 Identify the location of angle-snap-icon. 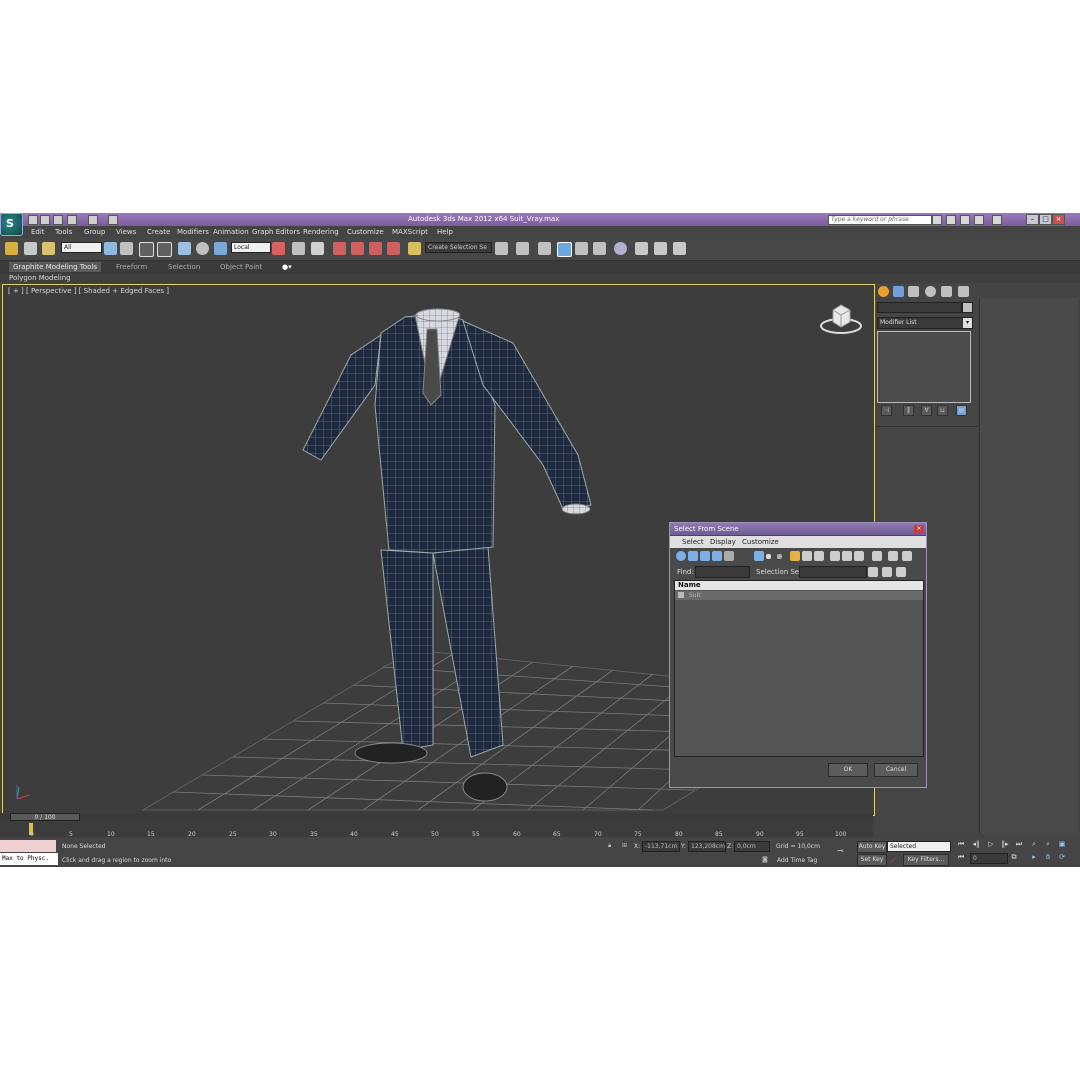
(357, 248).